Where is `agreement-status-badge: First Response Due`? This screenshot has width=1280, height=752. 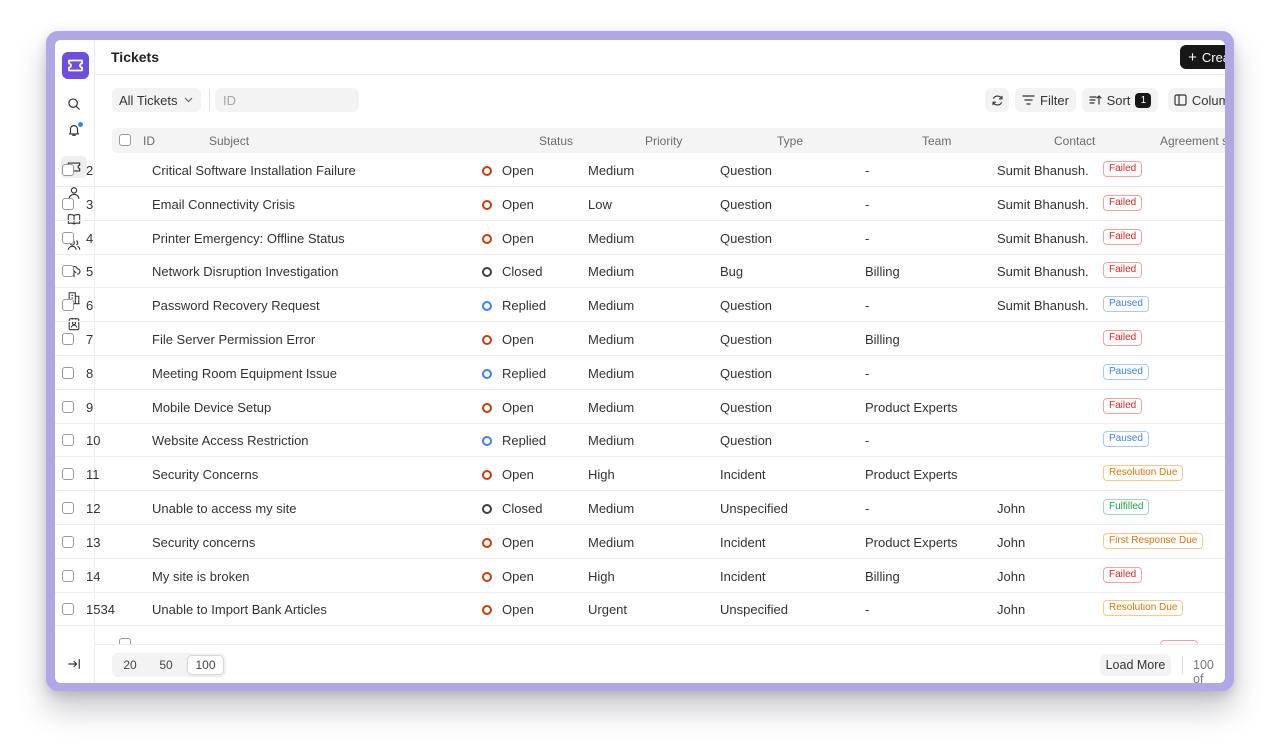
agreement-status-badge: First Response Due is located at coordinates (1153, 540).